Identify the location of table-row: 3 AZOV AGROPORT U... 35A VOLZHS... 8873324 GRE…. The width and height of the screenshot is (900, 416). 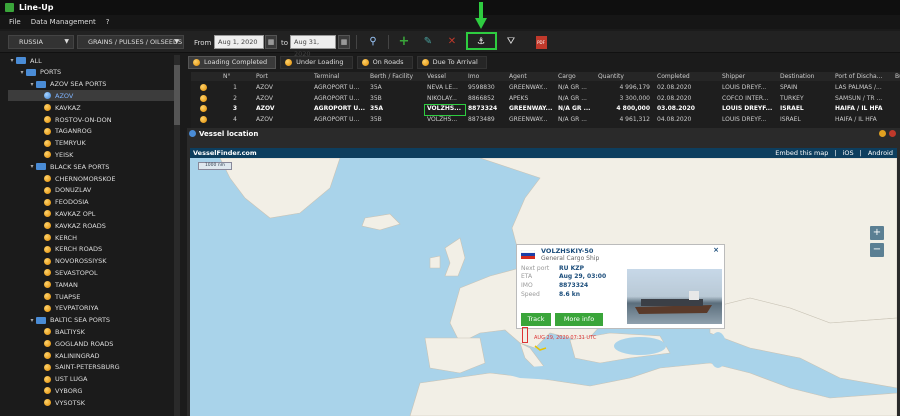
(545, 108).